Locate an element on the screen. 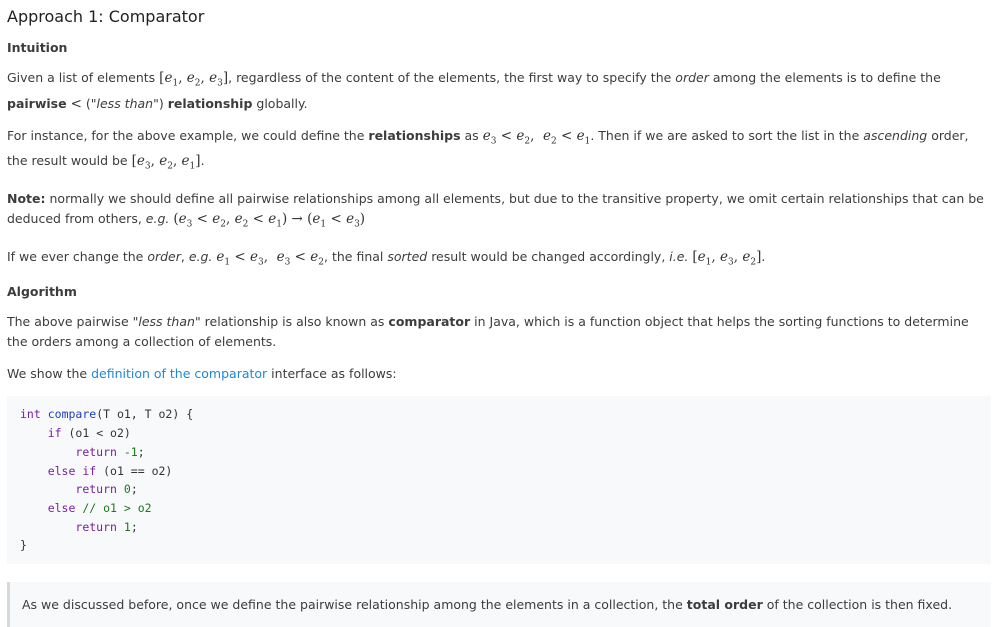 The height and width of the screenshot is (627, 999). code-text: (o1 < o2) is located at coordinates (99, 433).